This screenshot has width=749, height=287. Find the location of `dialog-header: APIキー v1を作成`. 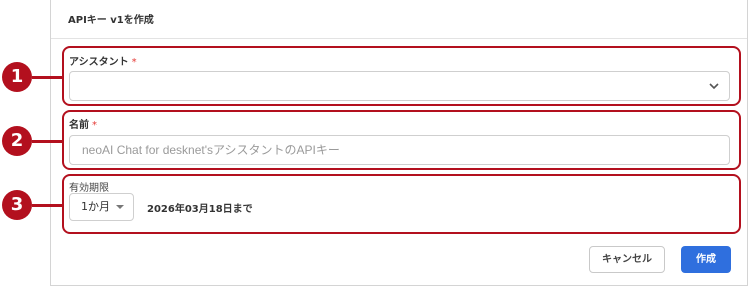

dialog-header: APIキー v1を作成 is located at coordinates (399, 19).